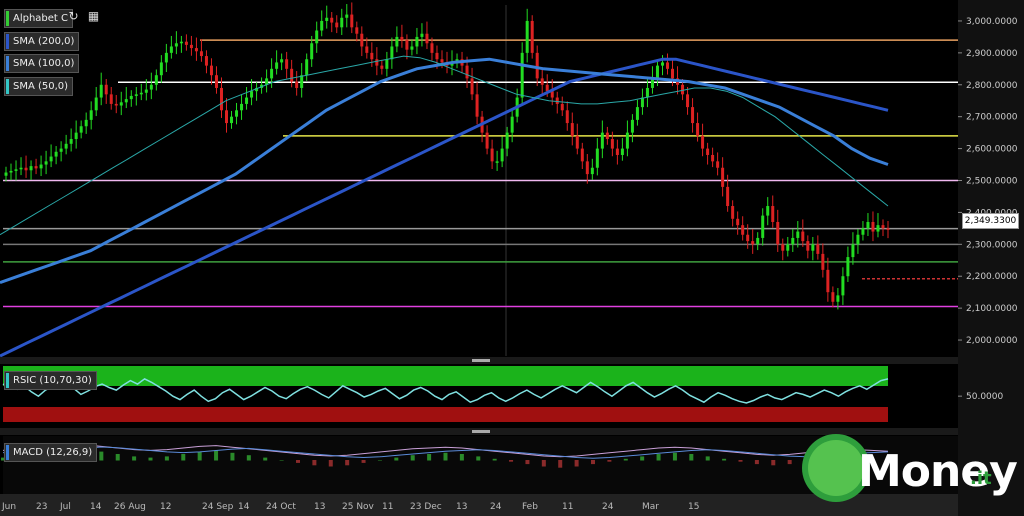 The height and width of the screenshot is (516, 1024). I want to click on y-tick-label: 2,800.0000, so click(992, 86).